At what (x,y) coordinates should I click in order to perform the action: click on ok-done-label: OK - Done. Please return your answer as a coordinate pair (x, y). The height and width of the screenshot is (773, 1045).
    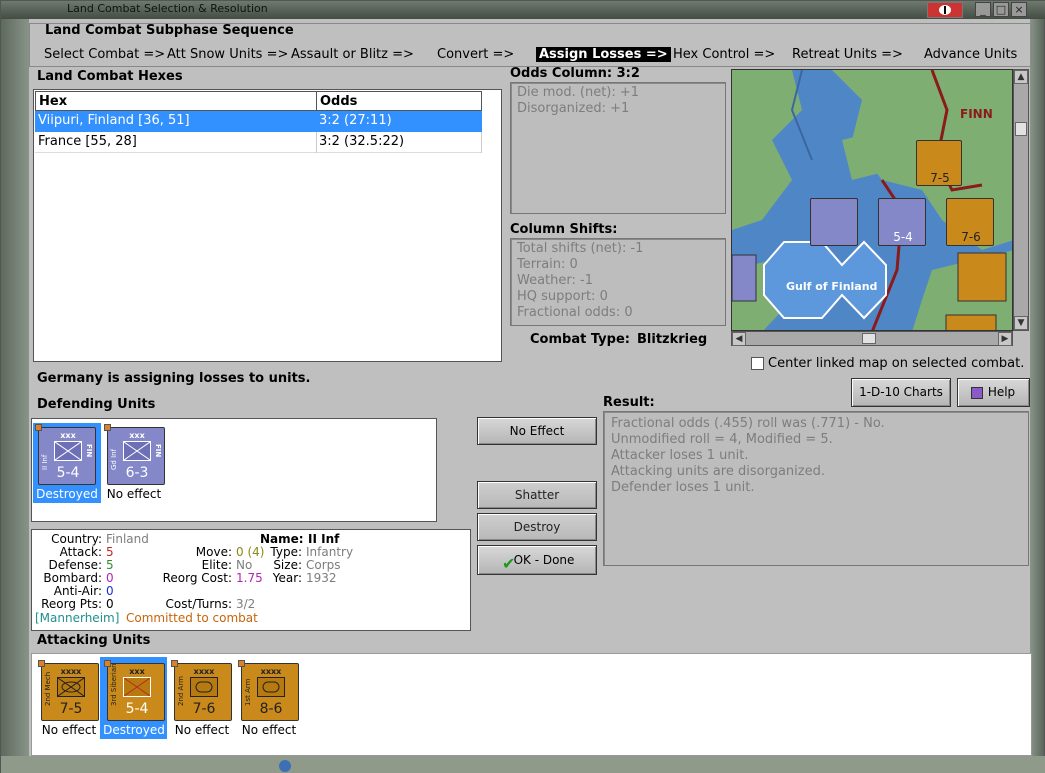
    Looking at the image, I should click on (544, 560).